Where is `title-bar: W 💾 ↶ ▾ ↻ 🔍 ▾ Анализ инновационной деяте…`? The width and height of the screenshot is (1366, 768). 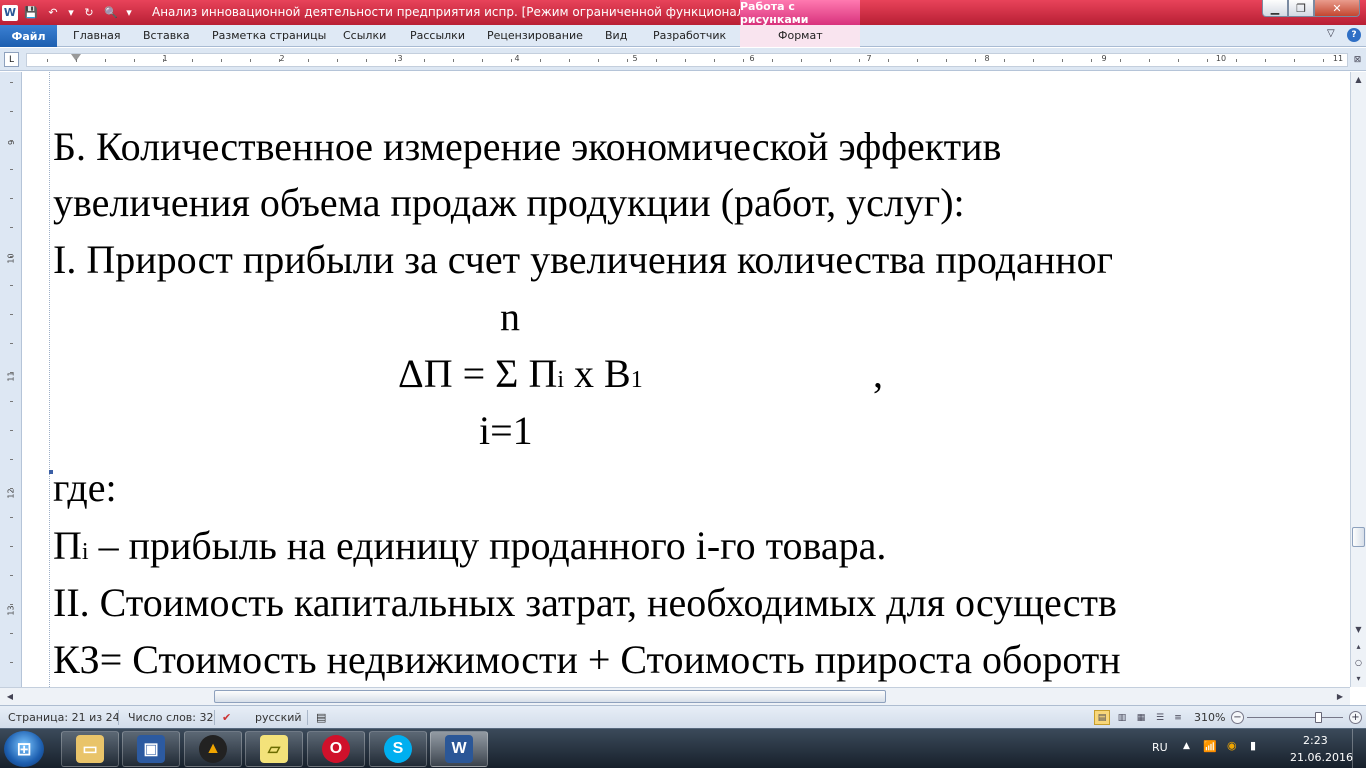 title-bar: W 💾 ↶ ▾ ↻ 🔍 ▾ Анализ инновационной деяте… is located at coordinates (683, 13).